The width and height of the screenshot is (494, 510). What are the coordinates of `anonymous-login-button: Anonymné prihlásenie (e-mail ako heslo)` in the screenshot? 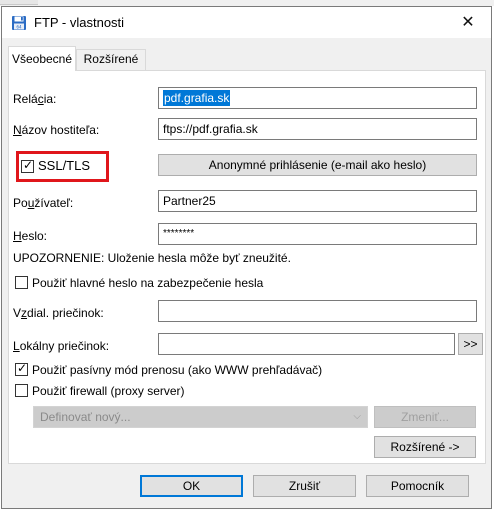 It's located at (317, 165).